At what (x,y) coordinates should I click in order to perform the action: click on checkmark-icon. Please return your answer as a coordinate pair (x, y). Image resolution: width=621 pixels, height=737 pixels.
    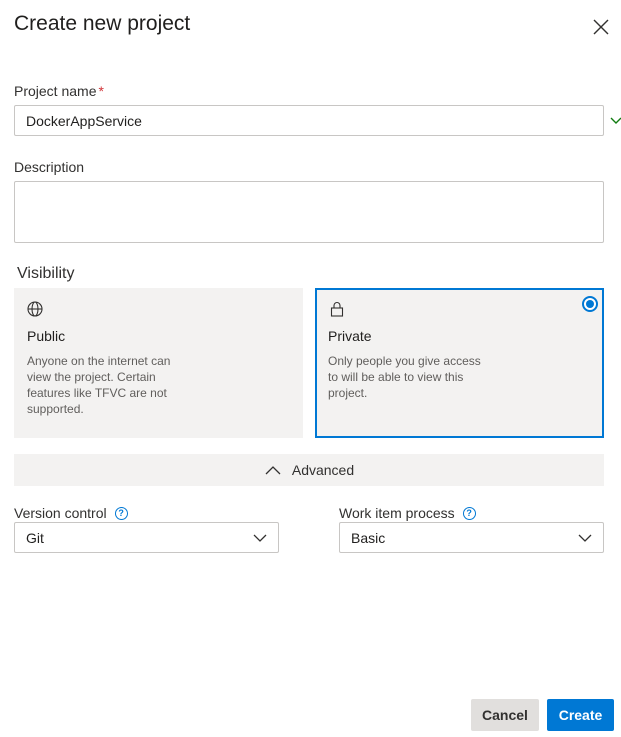
    Looking at the image, I should click on (615, 120).